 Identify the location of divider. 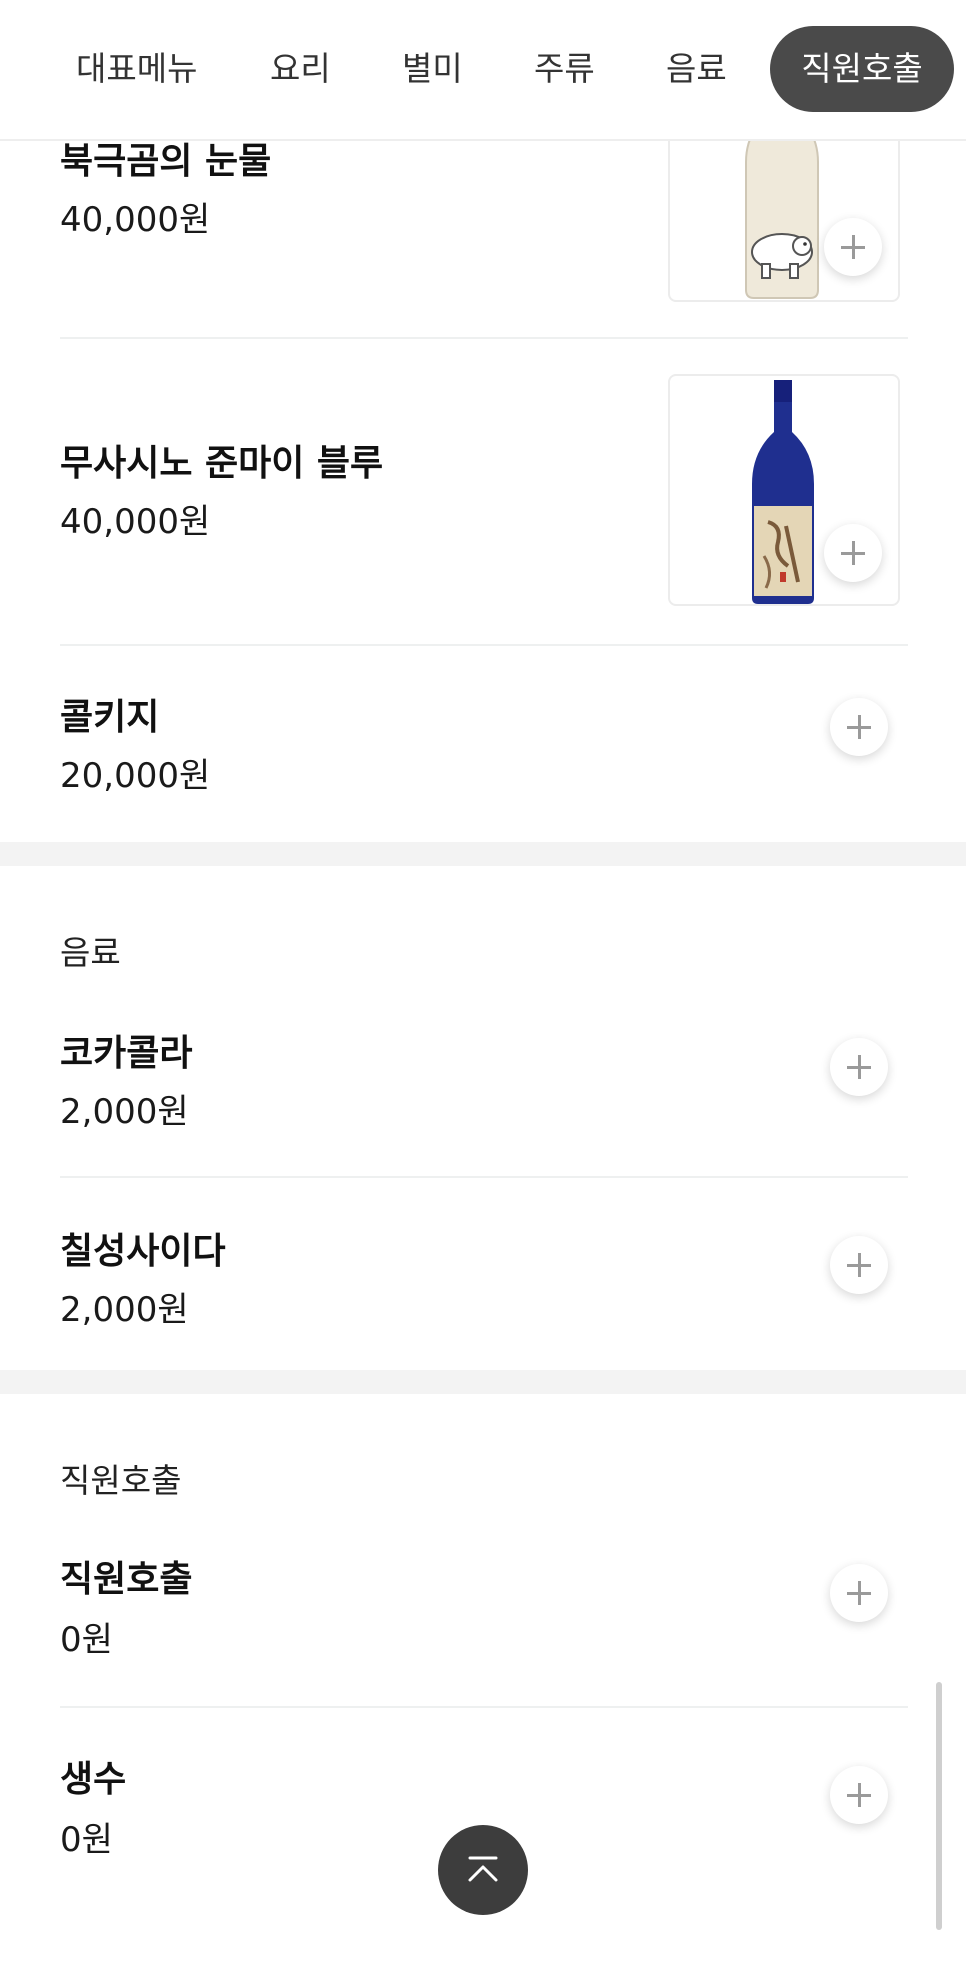
(484, 338).